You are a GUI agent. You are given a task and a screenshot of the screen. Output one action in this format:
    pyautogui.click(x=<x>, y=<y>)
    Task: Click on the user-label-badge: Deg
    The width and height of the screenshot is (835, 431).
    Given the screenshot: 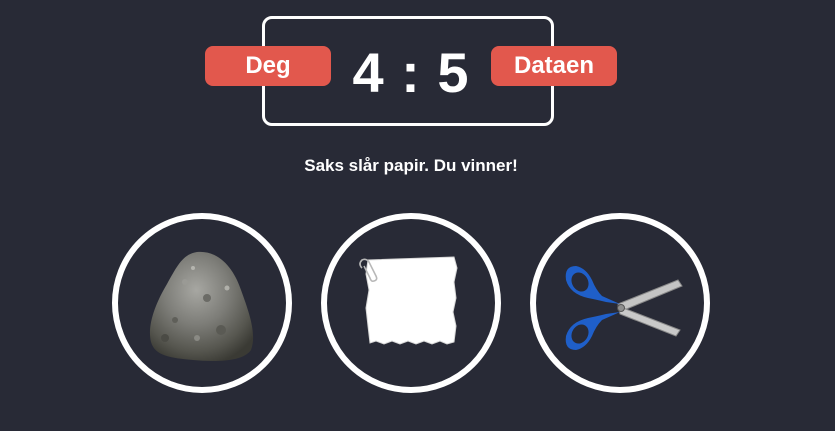 What is the action you would take?
    pyautogui.click(x=268, y=66)
    